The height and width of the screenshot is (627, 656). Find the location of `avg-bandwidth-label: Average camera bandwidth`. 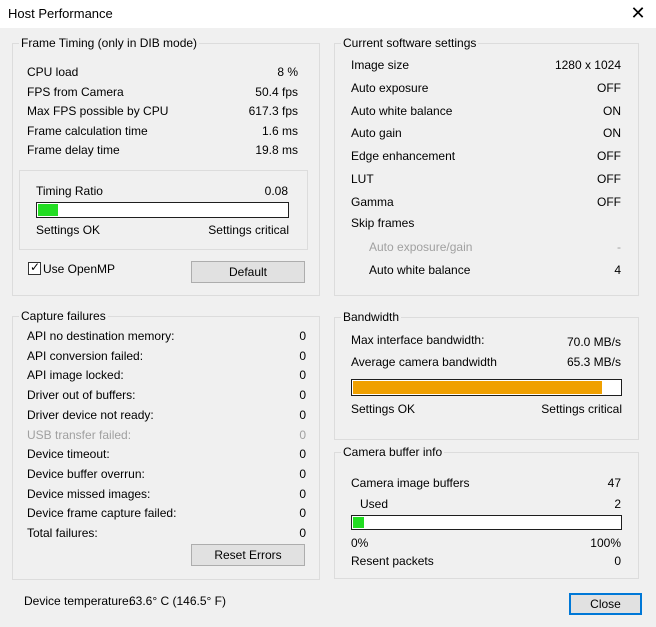

avg-bandwidth-label: Average camera bandwidth is located at coordinates (424, 362).